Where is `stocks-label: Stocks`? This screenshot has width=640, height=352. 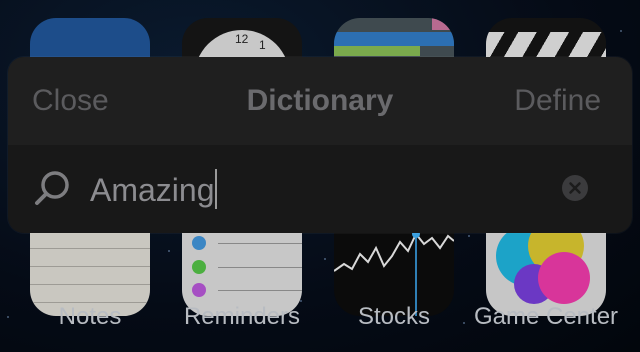
stocks-label: Stocks is located at coordinates (394, 316).